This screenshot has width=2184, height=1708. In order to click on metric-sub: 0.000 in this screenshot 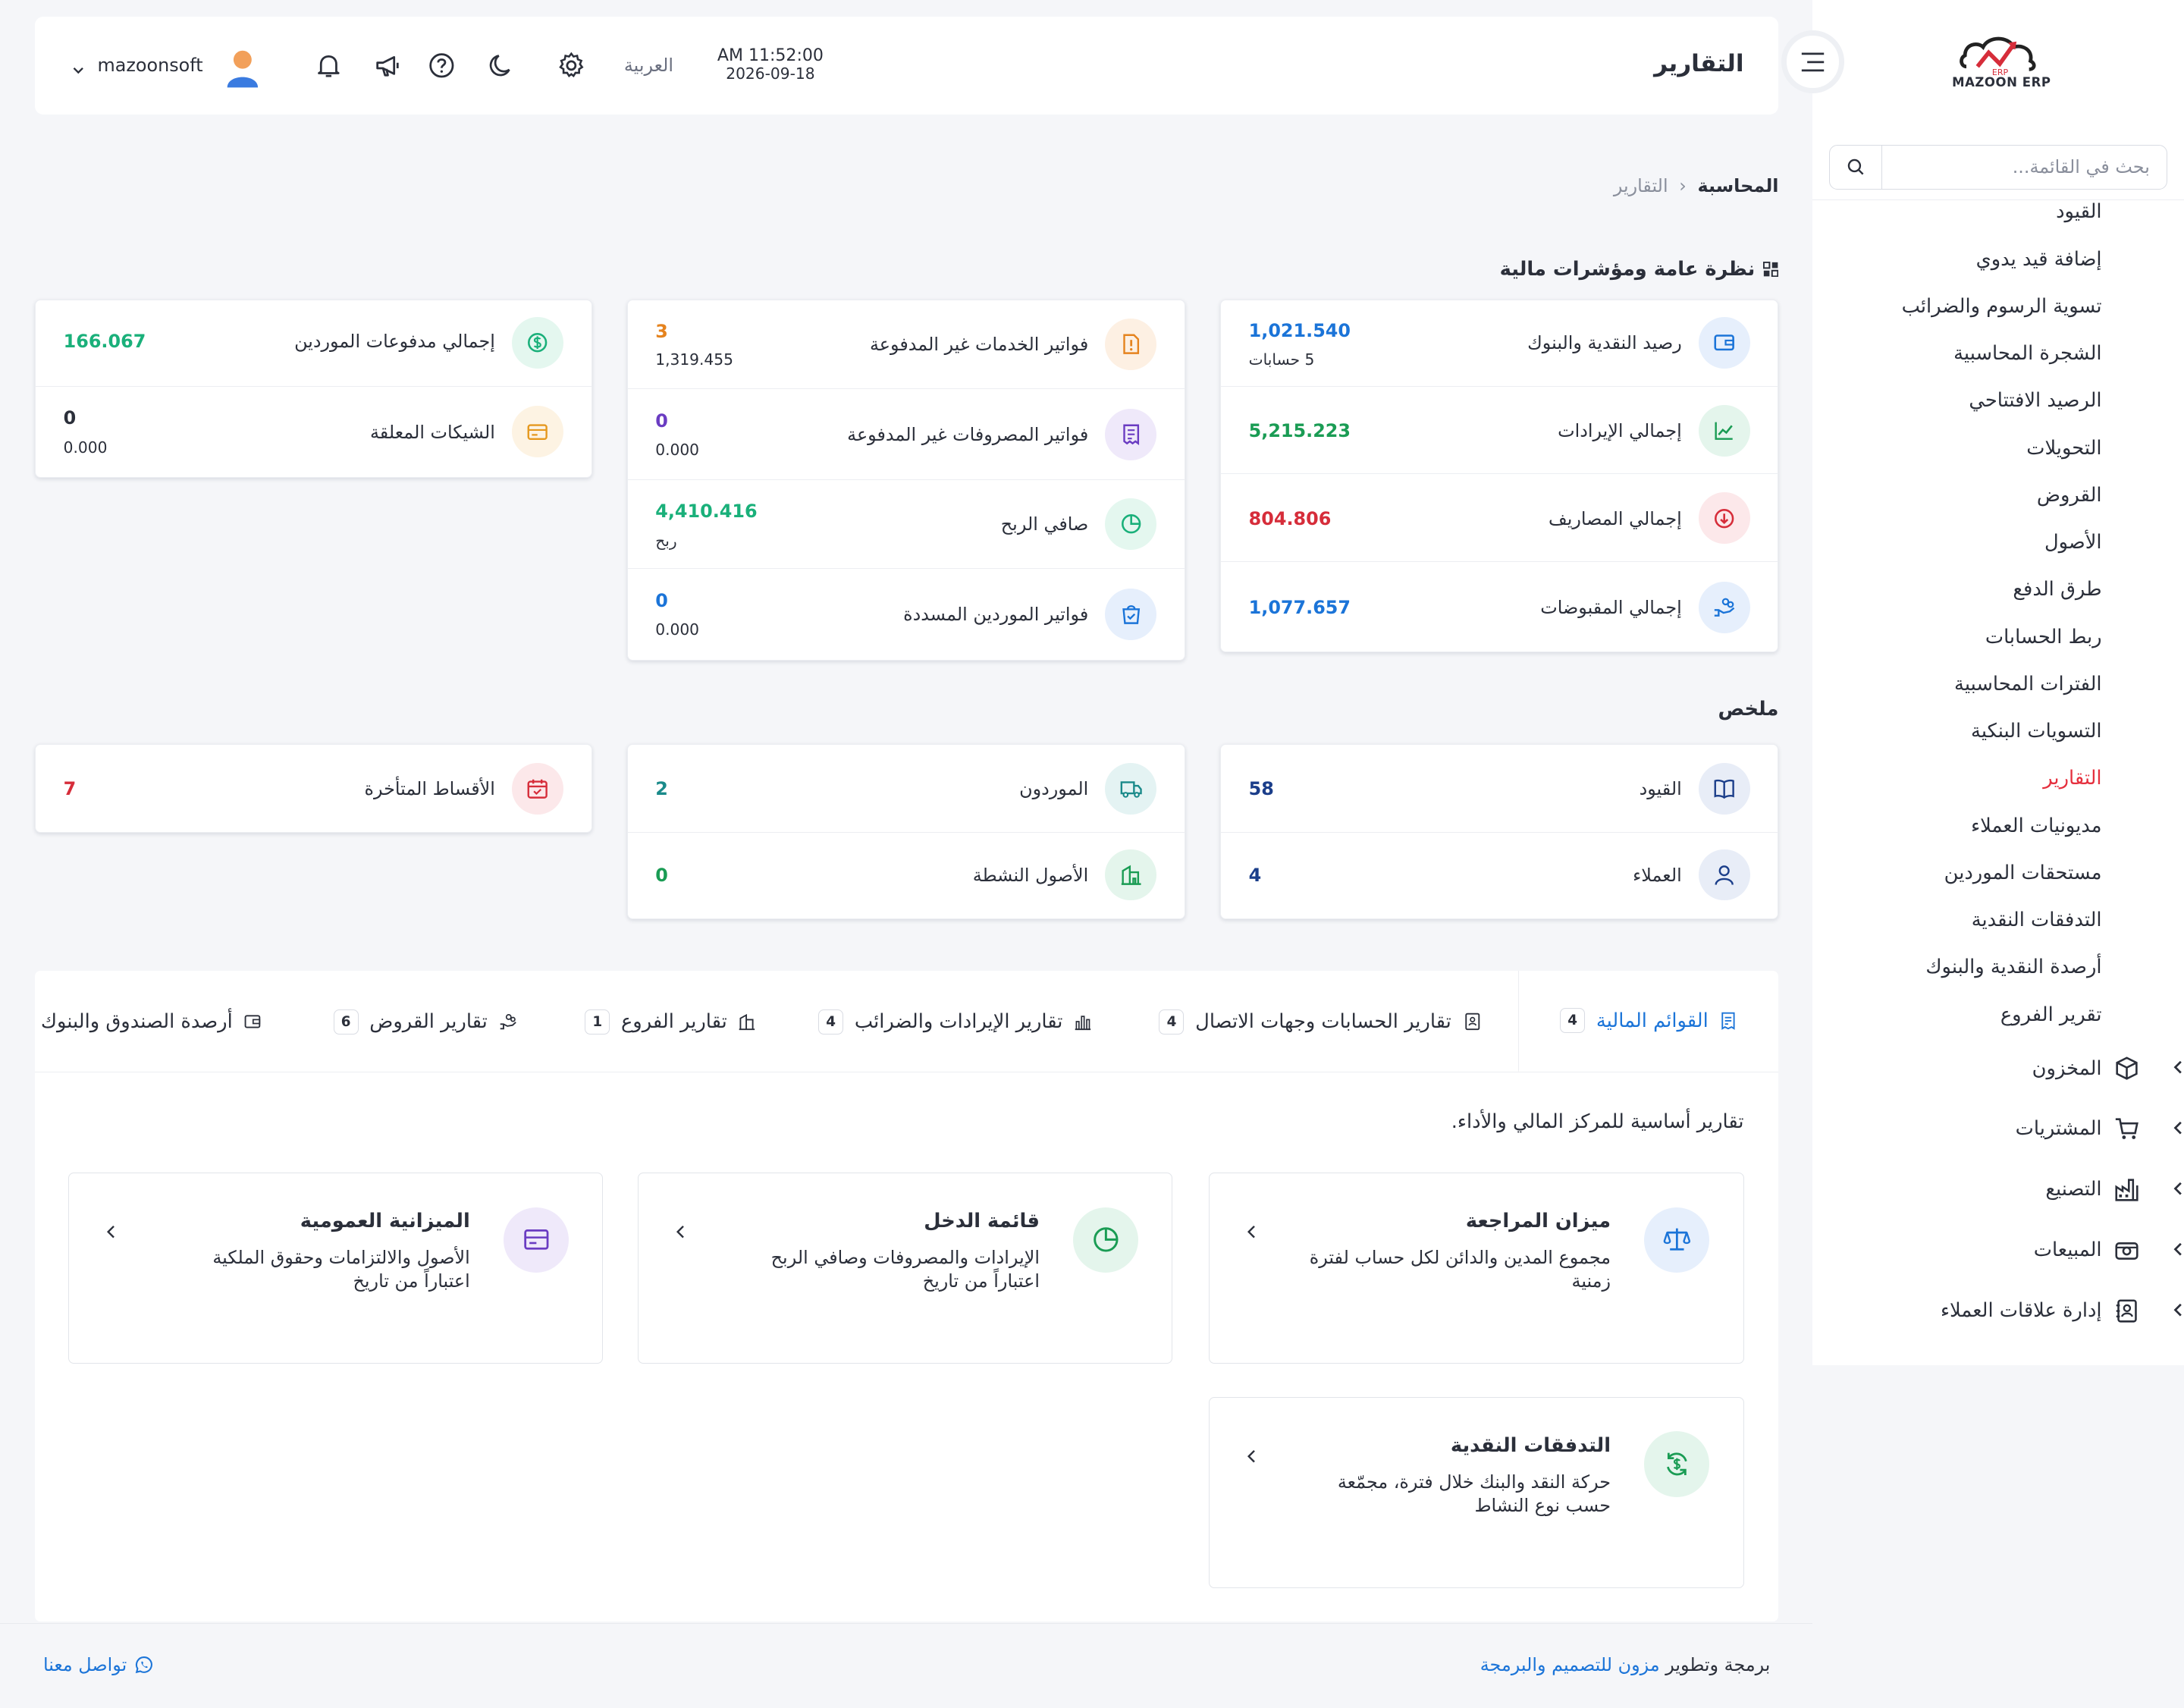, I will do `click(677, 450)`.